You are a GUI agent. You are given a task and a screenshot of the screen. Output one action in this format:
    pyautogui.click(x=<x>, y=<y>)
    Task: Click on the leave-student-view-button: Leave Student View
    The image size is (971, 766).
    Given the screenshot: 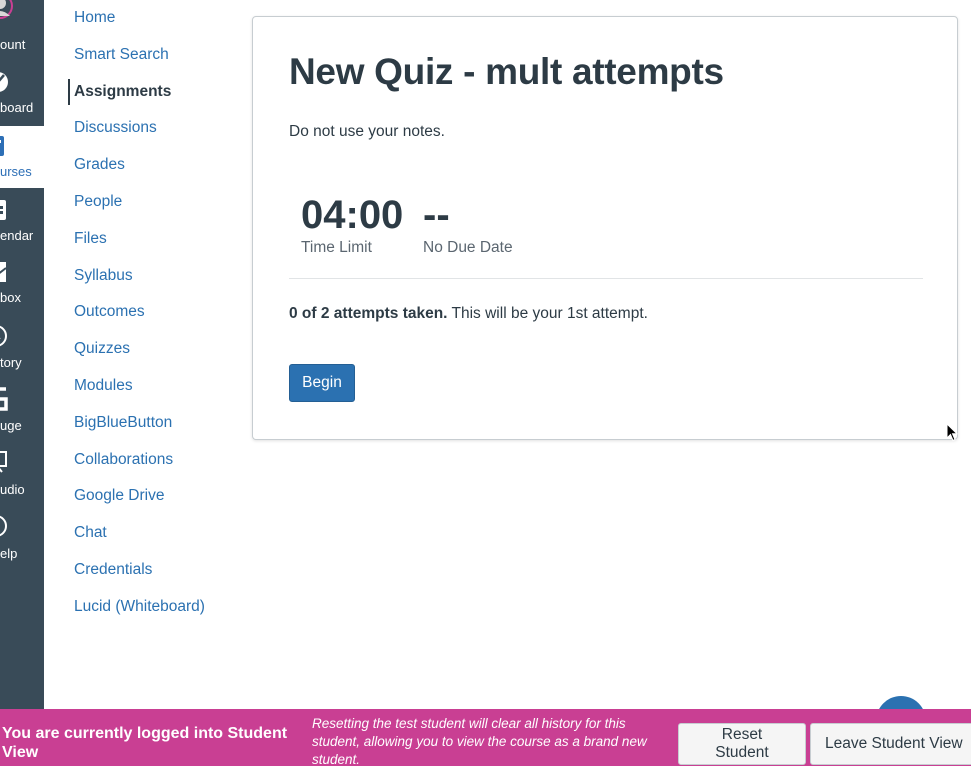 What is the action you would take?
    pyautogui.click(x=890, y=744)
    